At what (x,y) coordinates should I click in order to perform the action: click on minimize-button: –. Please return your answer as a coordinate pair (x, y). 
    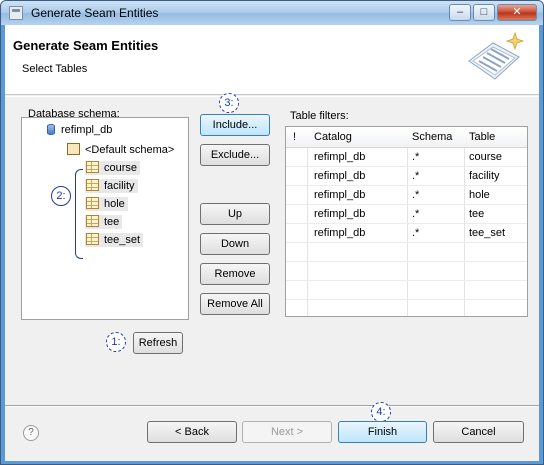
    Looking at the image, I should click on (460, 12).